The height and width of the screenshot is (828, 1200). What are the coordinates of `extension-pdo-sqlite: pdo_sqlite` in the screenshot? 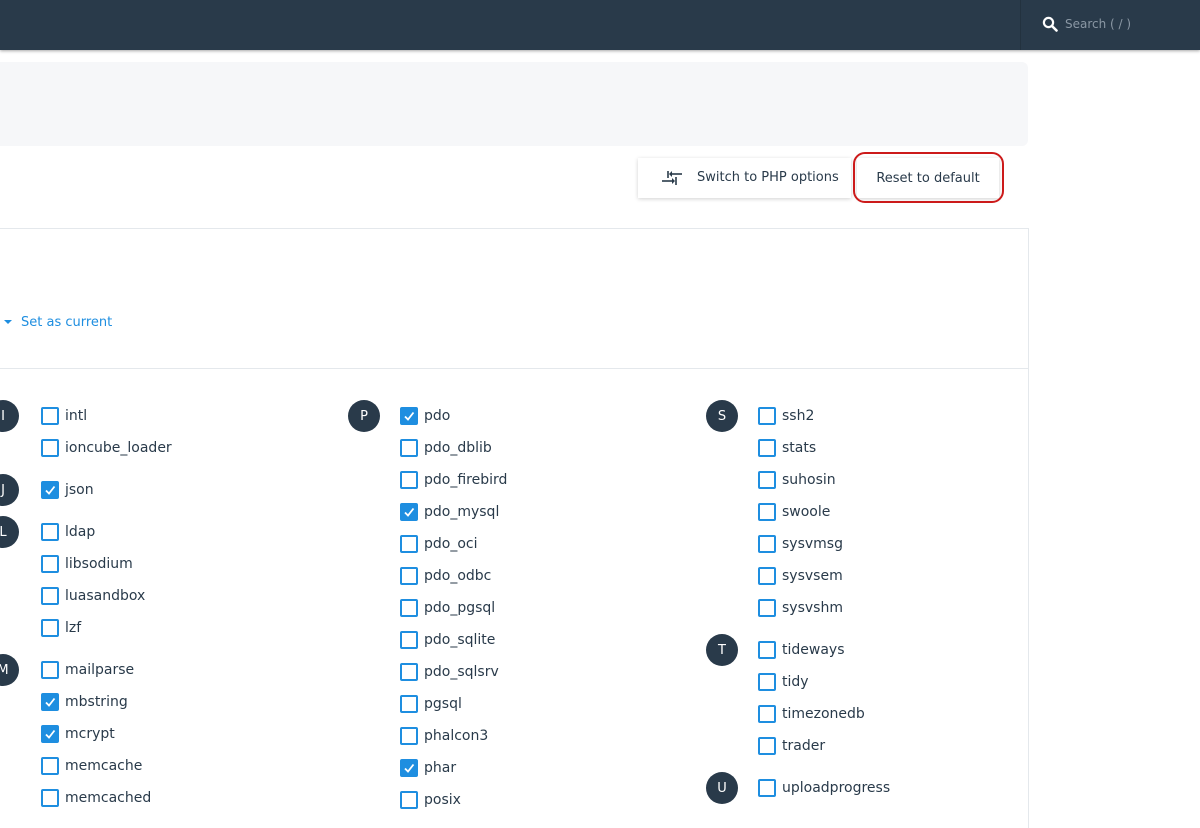 It's located at (447, 640).